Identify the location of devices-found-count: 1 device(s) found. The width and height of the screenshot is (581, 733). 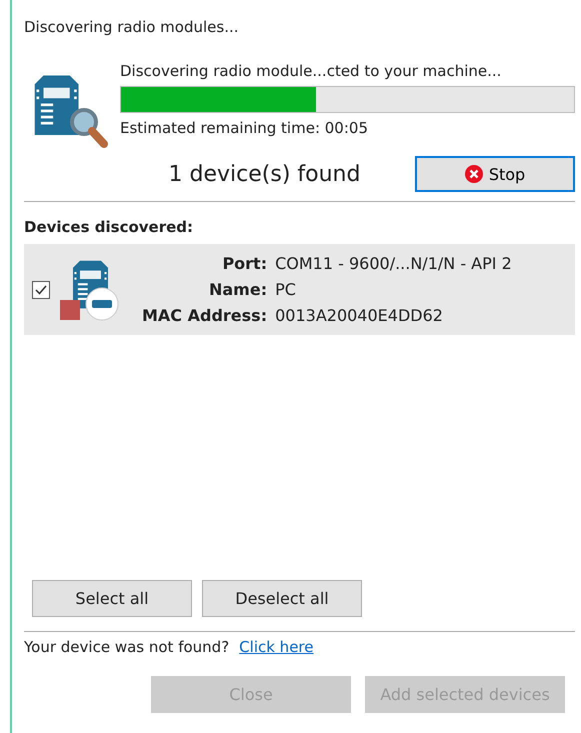
(265, 174).